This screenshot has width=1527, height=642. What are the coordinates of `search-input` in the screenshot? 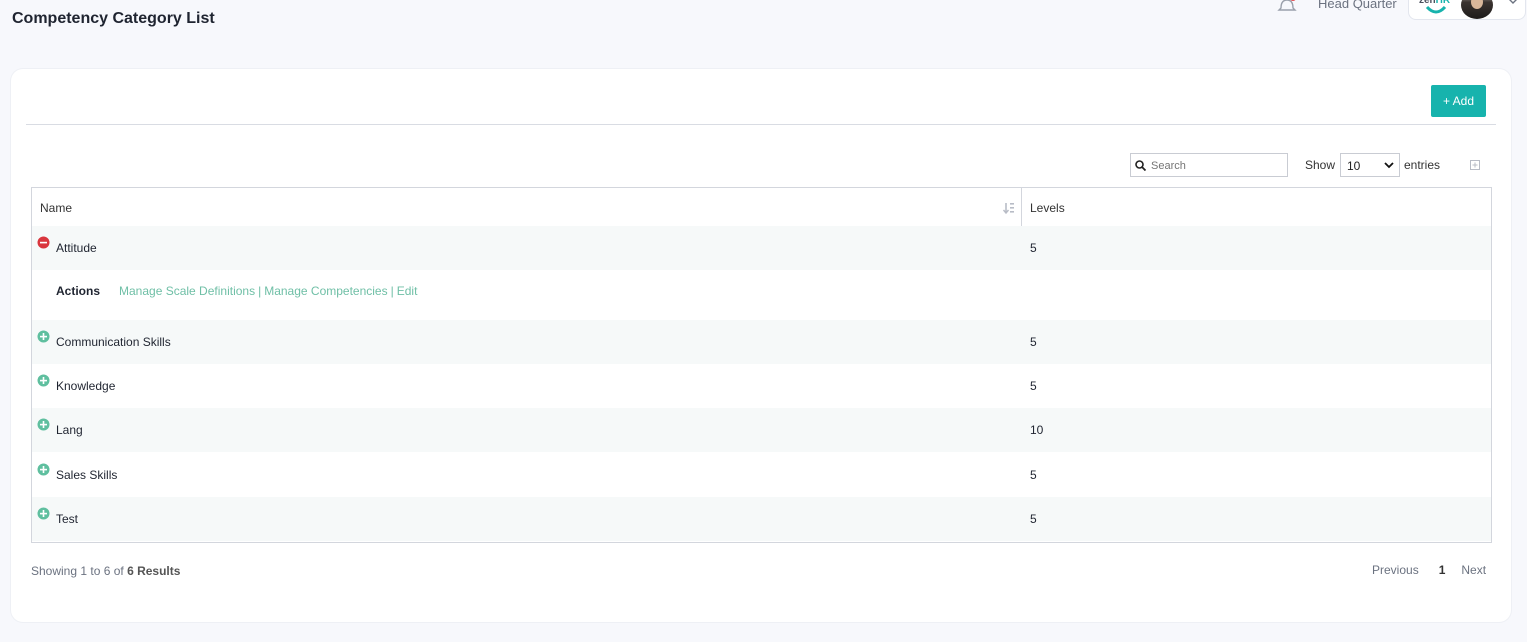 It's located at (1216, 166).